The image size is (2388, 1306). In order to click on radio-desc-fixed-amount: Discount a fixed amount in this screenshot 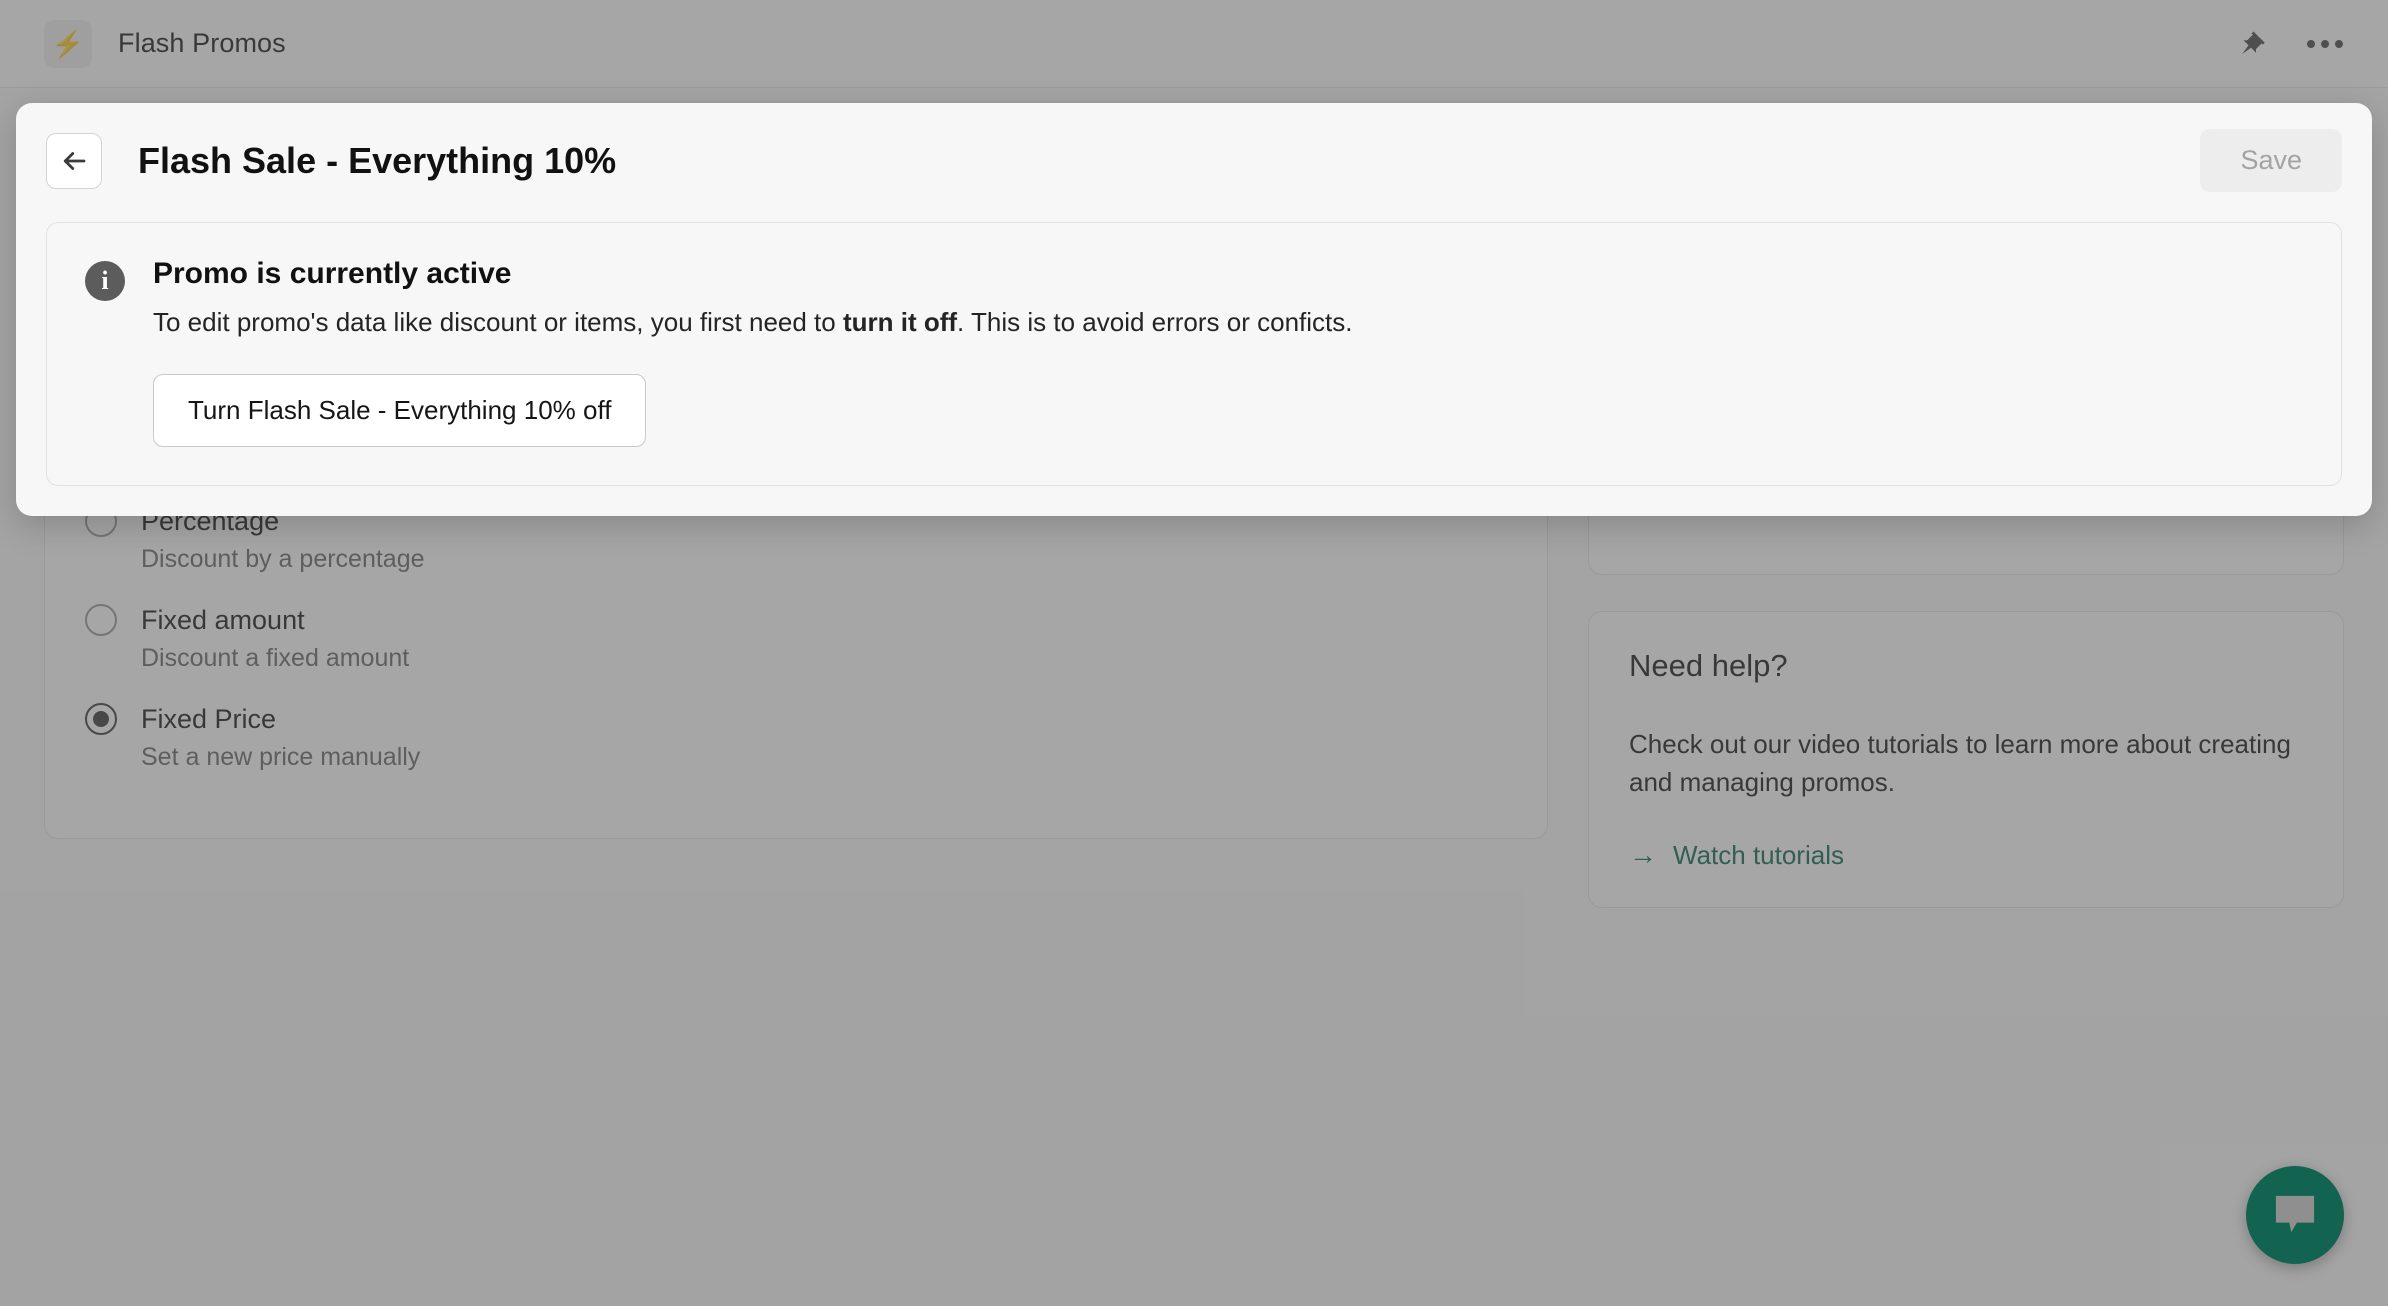, I will do `click(275, 658)`.